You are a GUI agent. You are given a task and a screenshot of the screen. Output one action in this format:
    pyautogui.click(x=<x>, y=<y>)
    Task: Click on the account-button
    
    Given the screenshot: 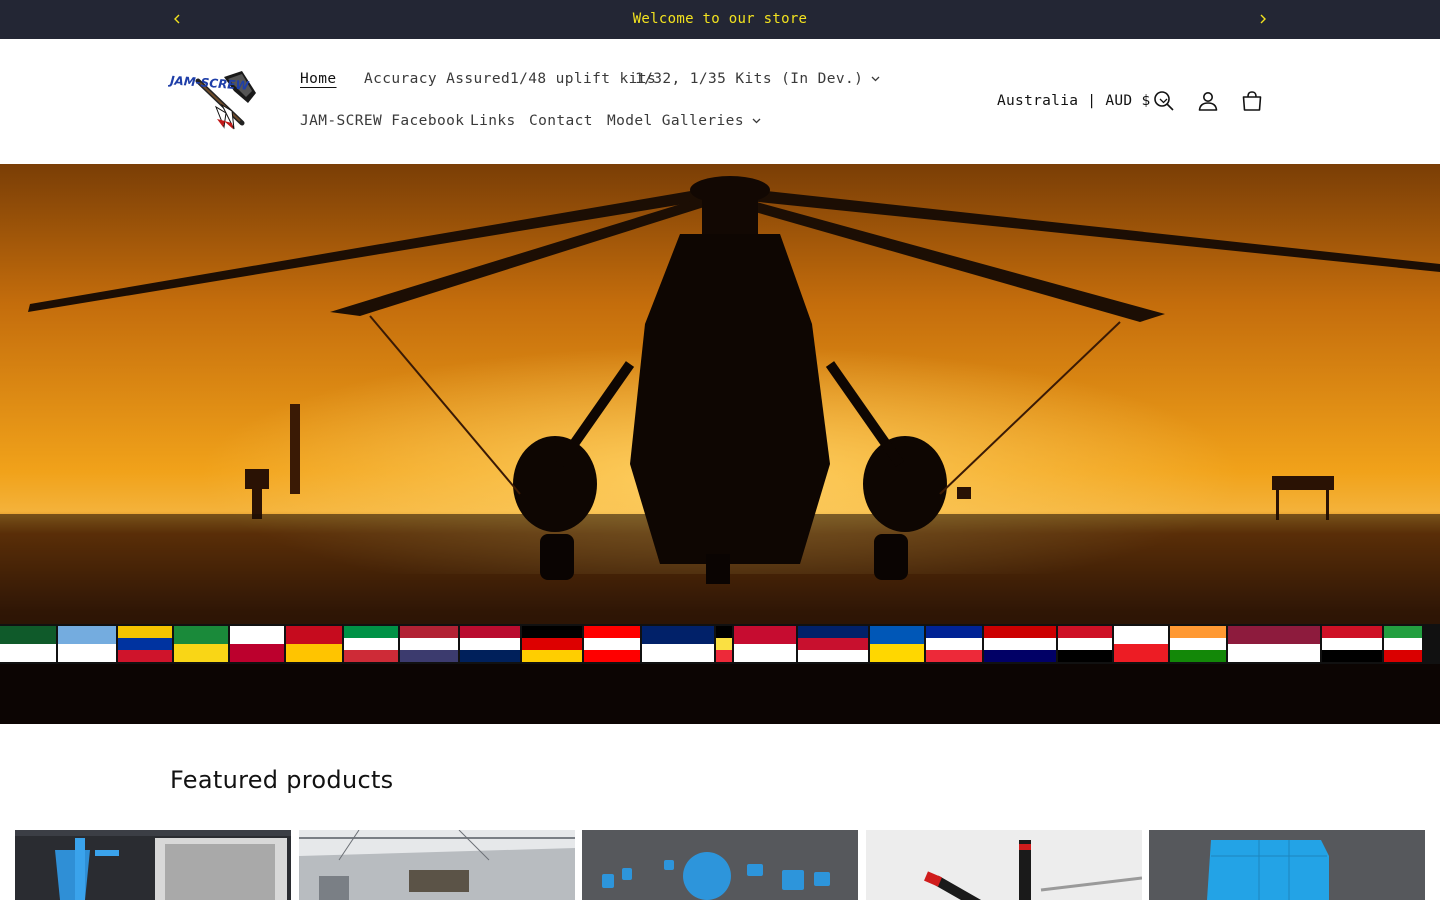 What is the action you would take?
    pyautogui.click(x=1208, y=101)
    